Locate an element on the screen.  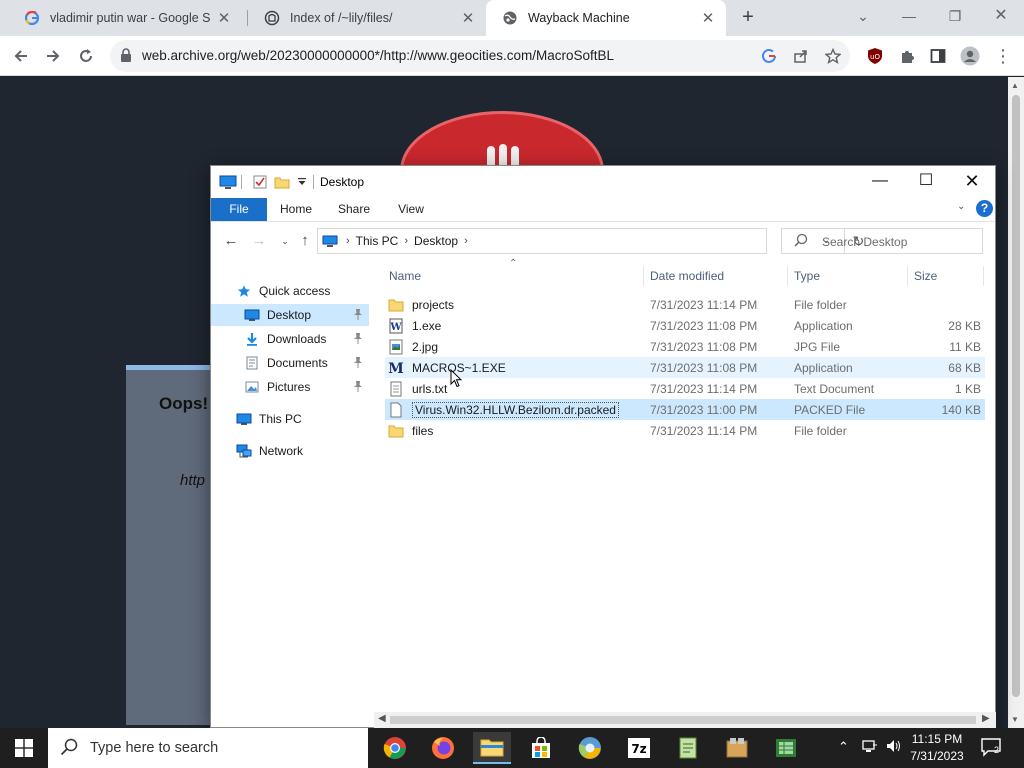
firefox-taskbar-icon is located at coordinates (443, 748).